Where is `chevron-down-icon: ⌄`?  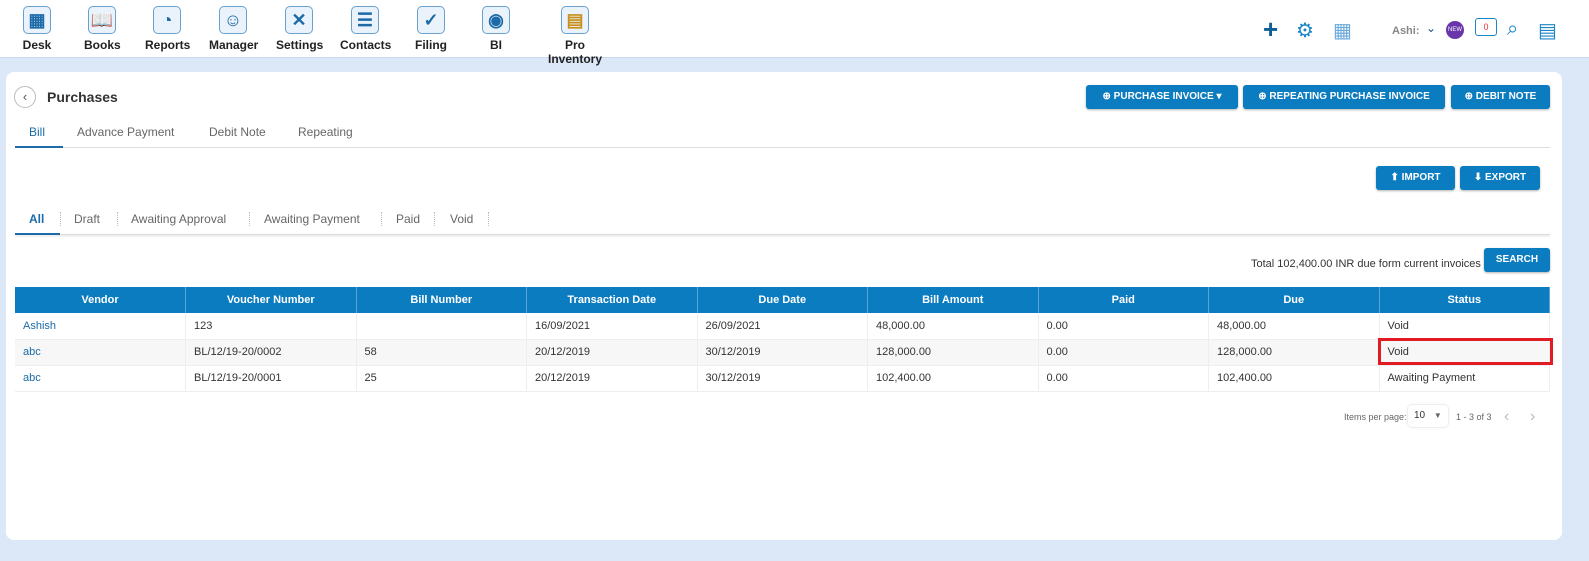 chevron-down-icon: ⌄ is located at coordinates (1431, 28).